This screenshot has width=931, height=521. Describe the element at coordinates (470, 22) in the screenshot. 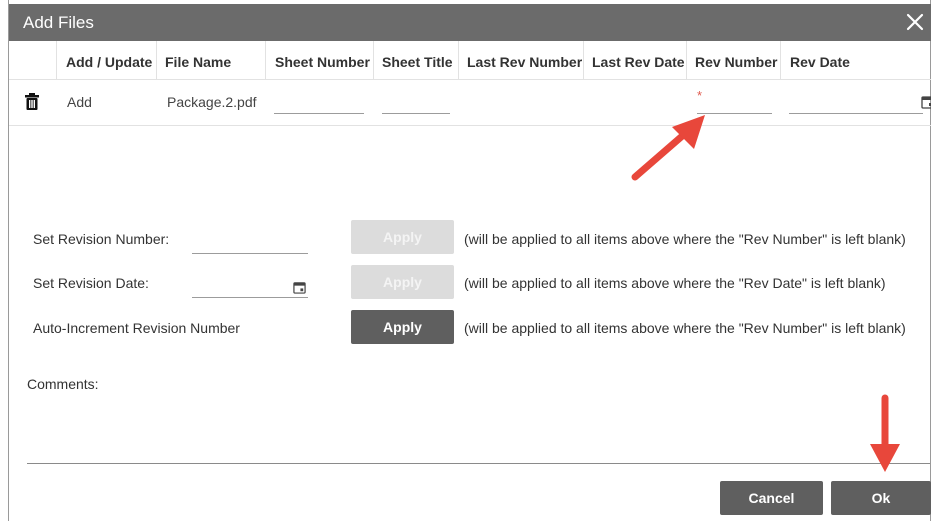

I see `dialog-titlebar: Add Files` at that location.